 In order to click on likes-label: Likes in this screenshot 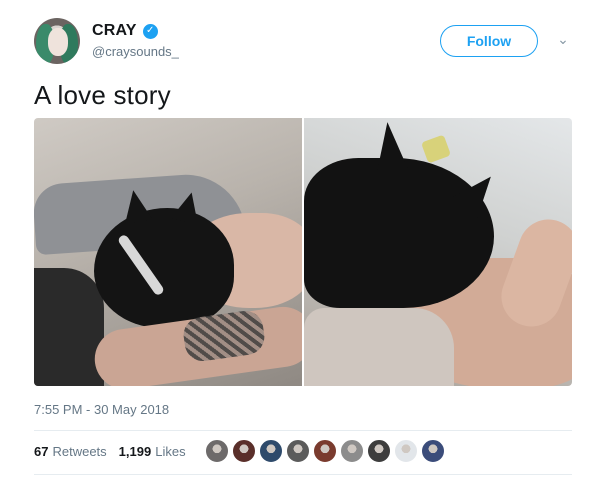, I will do `click(170, 451)`.